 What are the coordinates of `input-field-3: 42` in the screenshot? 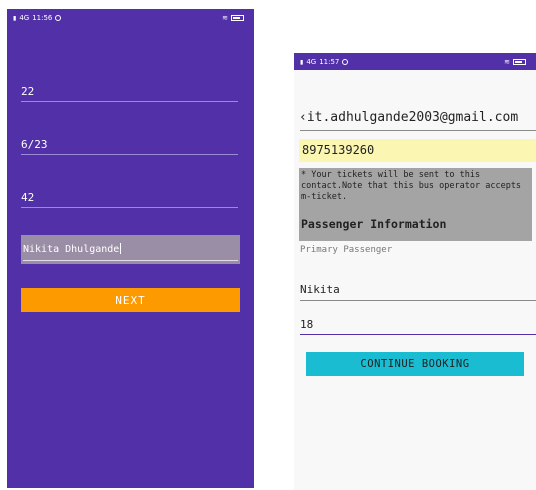 It's located at (129, 199).